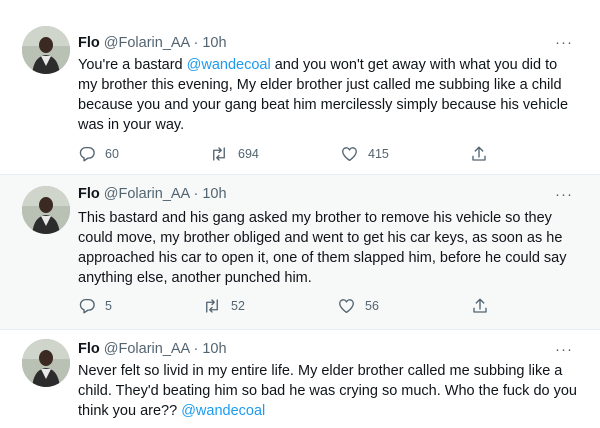 The width and height of the screenshot is (600, 428). What do you see at coordinates (98, 154) in the screenshot?
I see `reply-button: 60` at bounding box center [98, 154].